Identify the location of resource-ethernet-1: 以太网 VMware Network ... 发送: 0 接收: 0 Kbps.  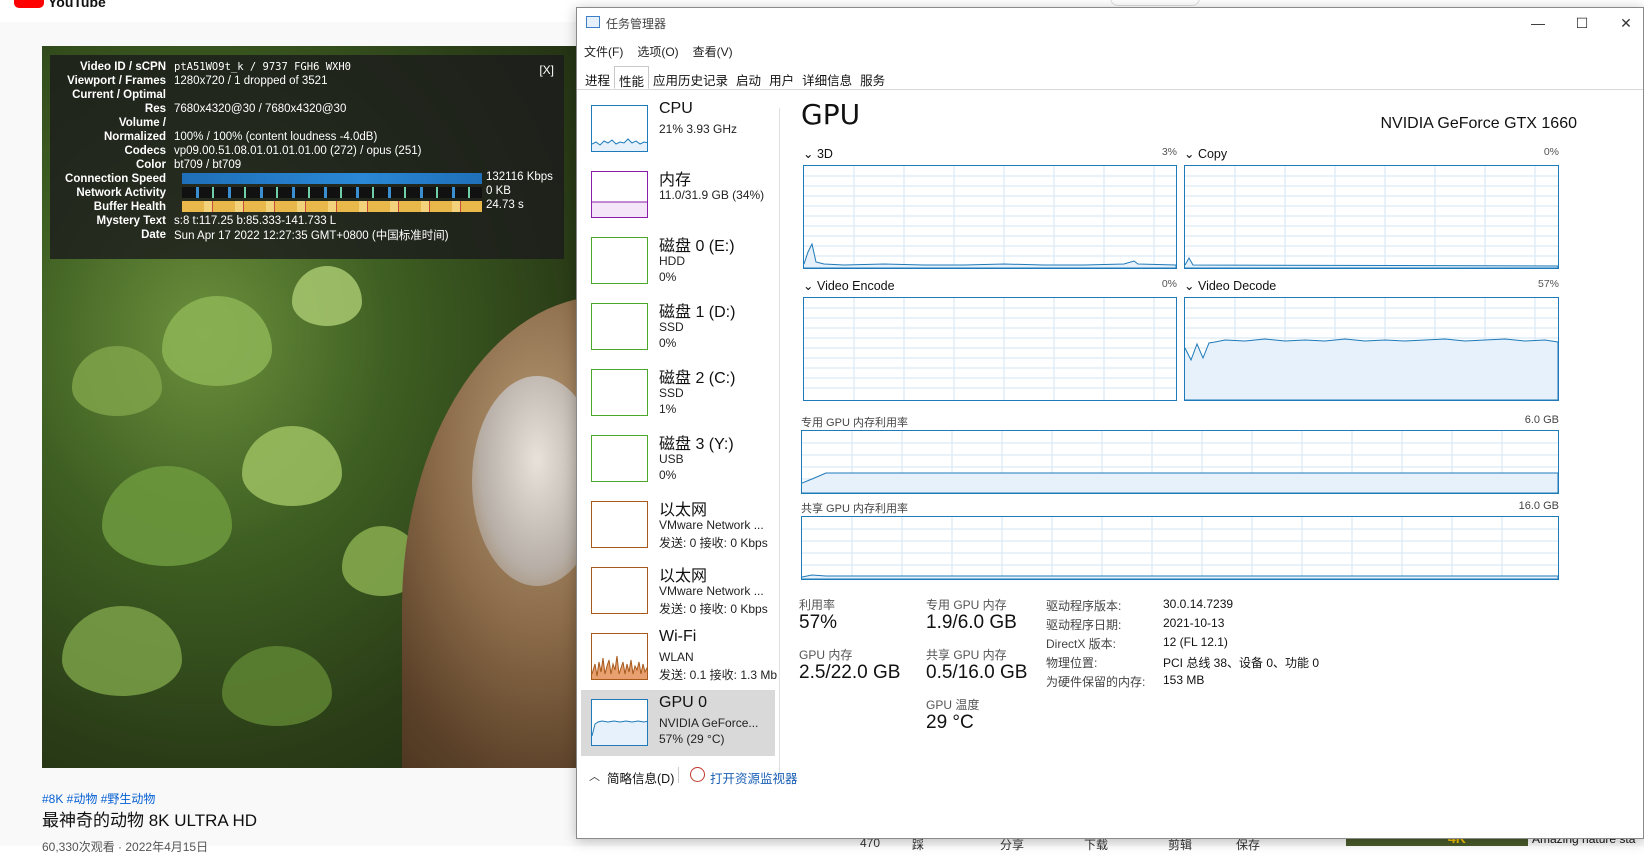
(678, 525).